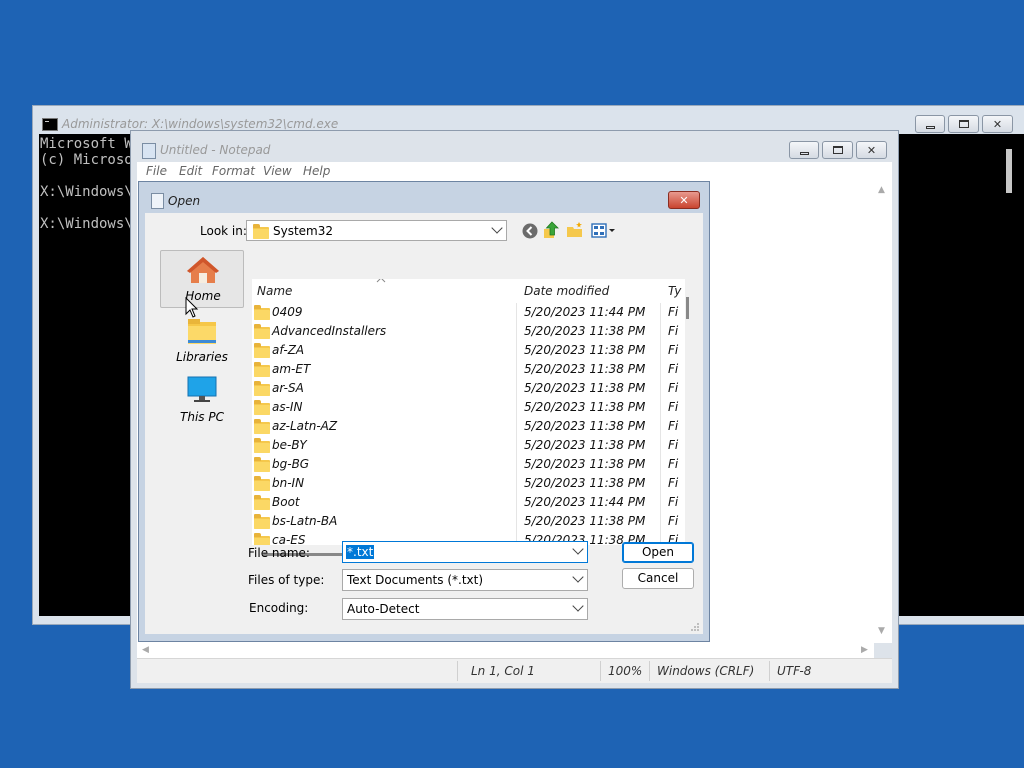  I want to click on cmd-minimize-button, so click(930, 124).